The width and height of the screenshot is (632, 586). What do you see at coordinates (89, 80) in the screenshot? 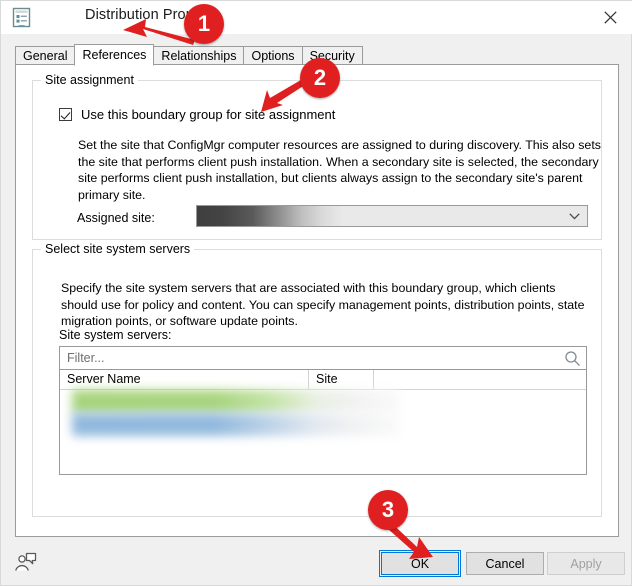
I see `site-assignment-group-label: Site assignment` at bounding box center [89, 80].